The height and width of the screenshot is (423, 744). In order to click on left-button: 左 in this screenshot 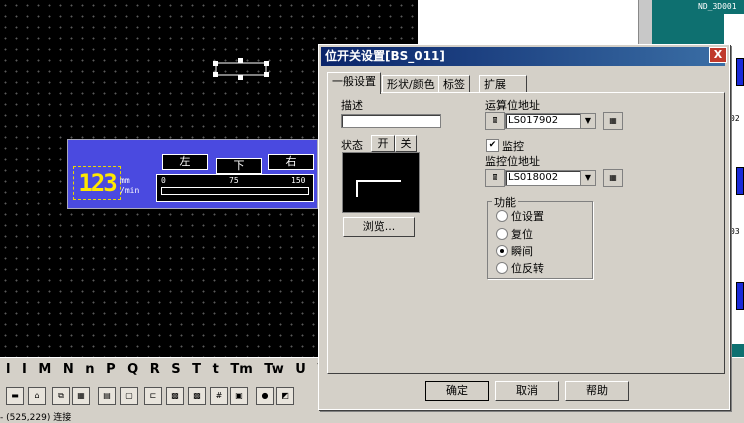, I will do `click(185, 162)`.